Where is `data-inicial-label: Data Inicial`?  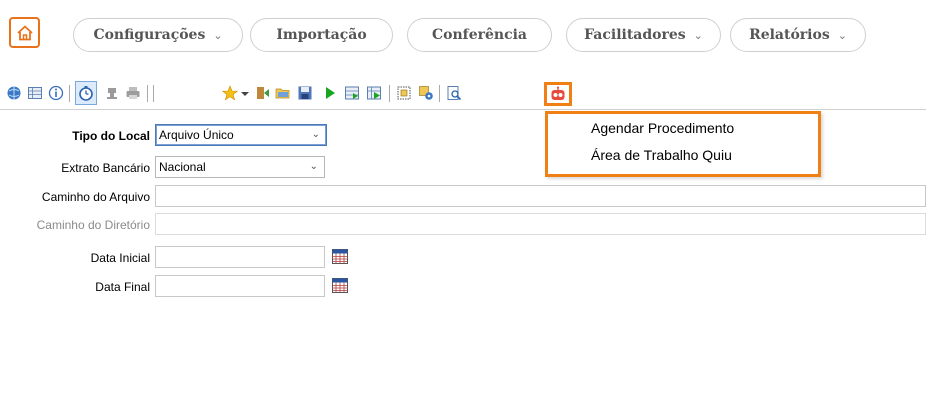
data-inicial-label: Data Inicial is located at coordinates (120, 258).